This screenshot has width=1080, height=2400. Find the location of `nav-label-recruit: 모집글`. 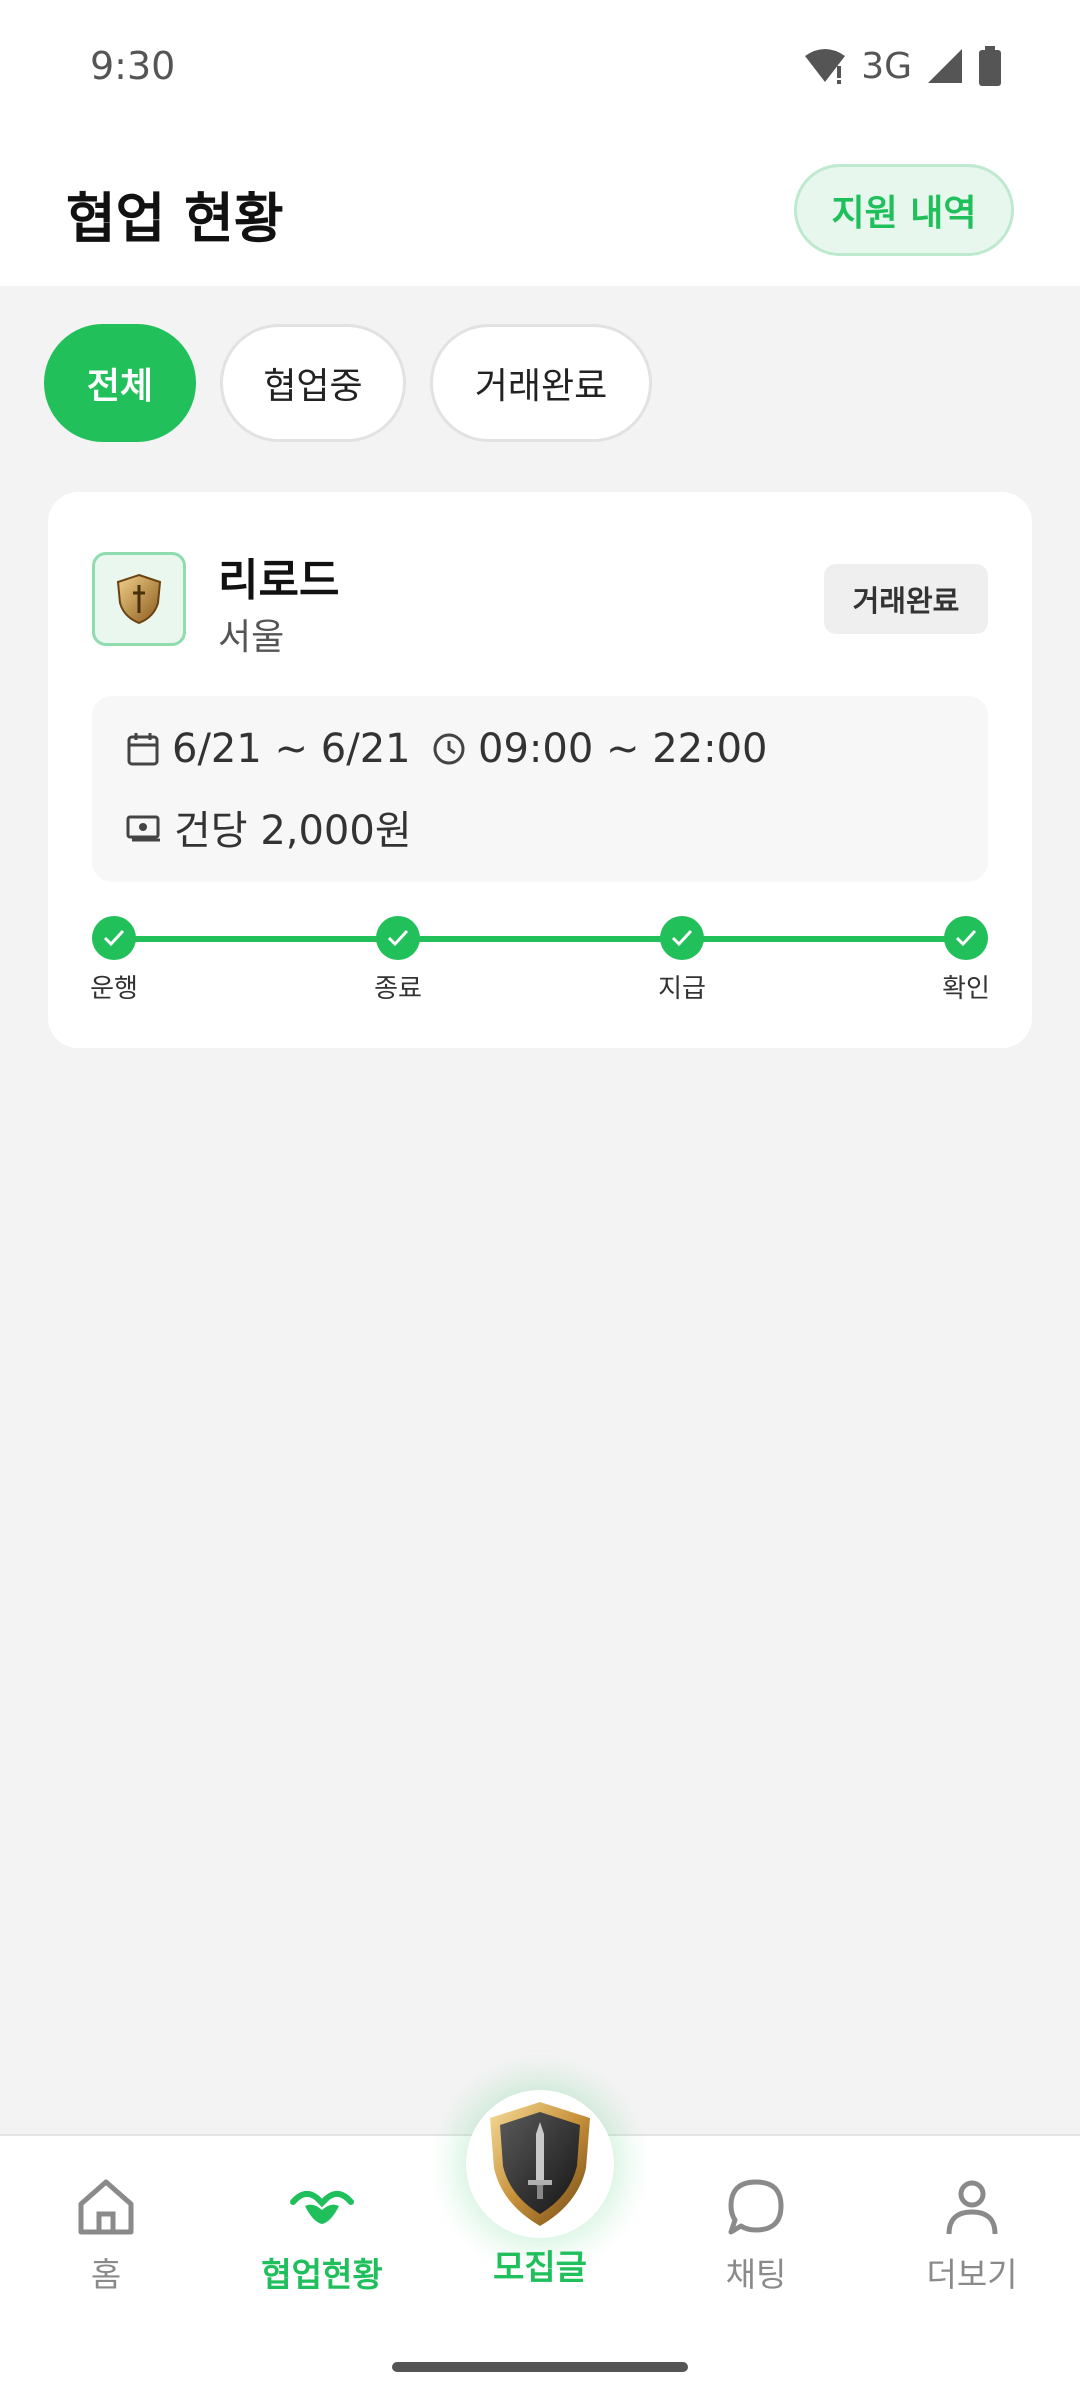

nav-label-recruit: 모집글 is located at coordinates (540, 2268).